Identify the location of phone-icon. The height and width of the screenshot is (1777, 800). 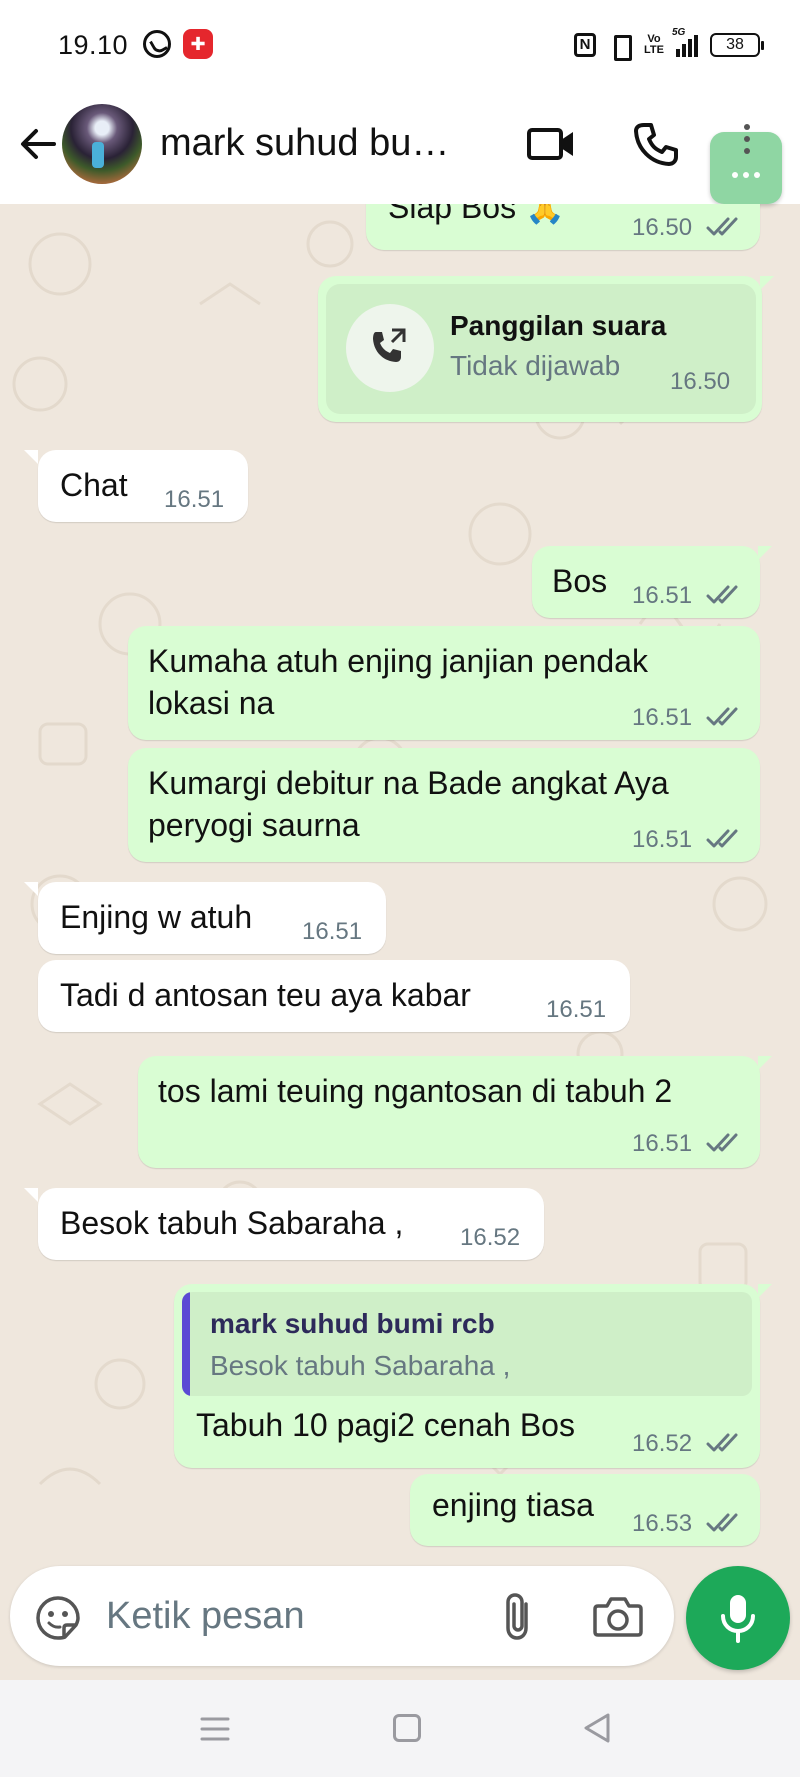
(656, 144).